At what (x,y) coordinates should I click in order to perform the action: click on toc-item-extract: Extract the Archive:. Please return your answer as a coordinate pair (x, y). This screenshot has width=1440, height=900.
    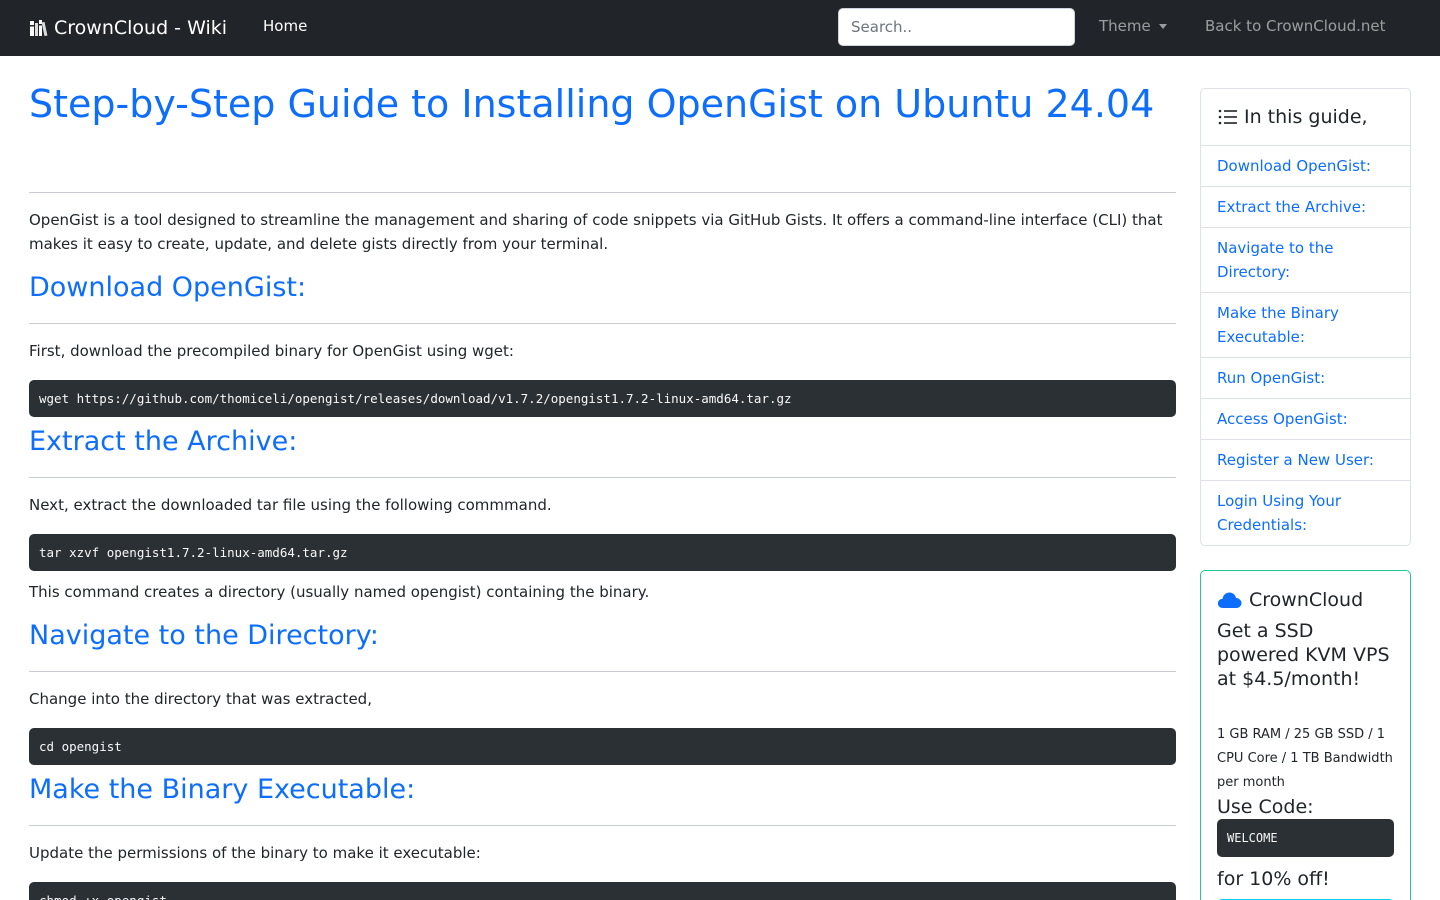
    Looking at the image, I should click on (1305, 207).